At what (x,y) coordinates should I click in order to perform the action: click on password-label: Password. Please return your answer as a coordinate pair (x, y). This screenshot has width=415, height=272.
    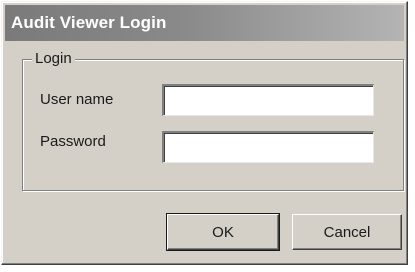
    Looking at the image, I should click on (73, 141).